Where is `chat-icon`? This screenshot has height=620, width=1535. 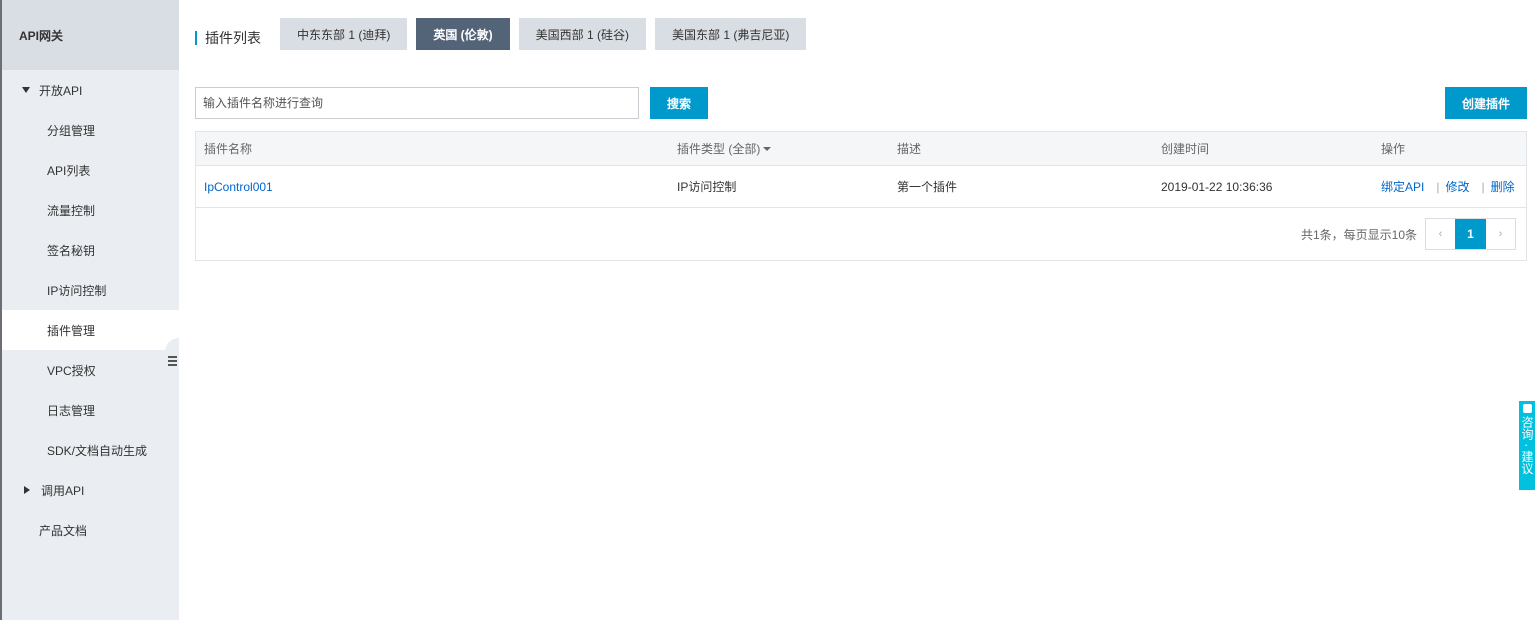
chat-icon is located at coordinates (1527, 408).